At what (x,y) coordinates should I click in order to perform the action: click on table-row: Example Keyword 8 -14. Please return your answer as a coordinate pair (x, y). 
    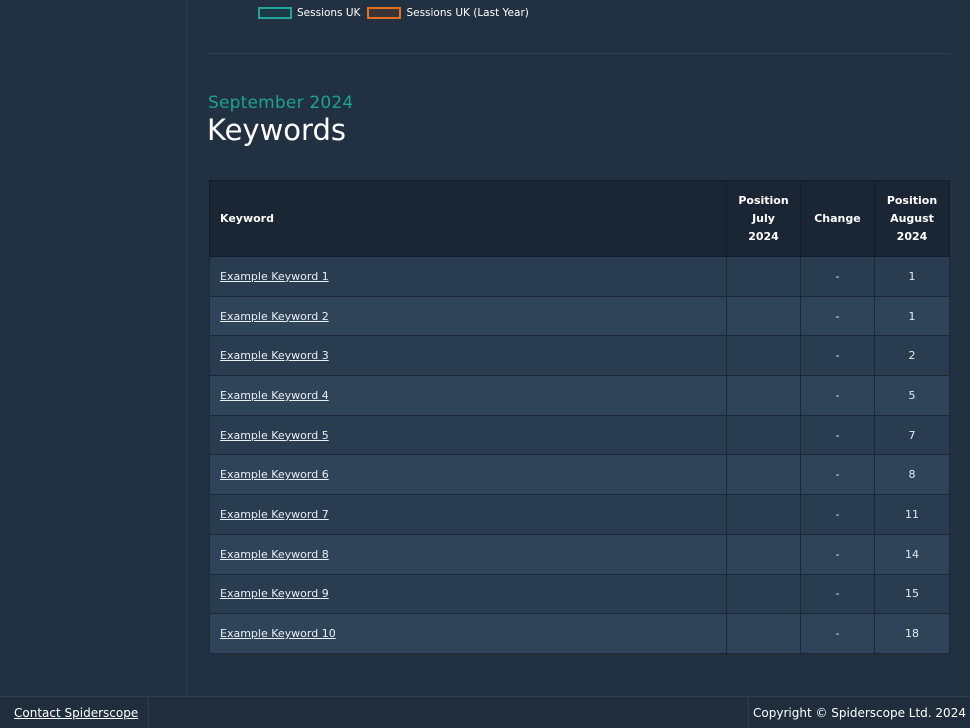
    Looking at the image, I should click on (579, 554).